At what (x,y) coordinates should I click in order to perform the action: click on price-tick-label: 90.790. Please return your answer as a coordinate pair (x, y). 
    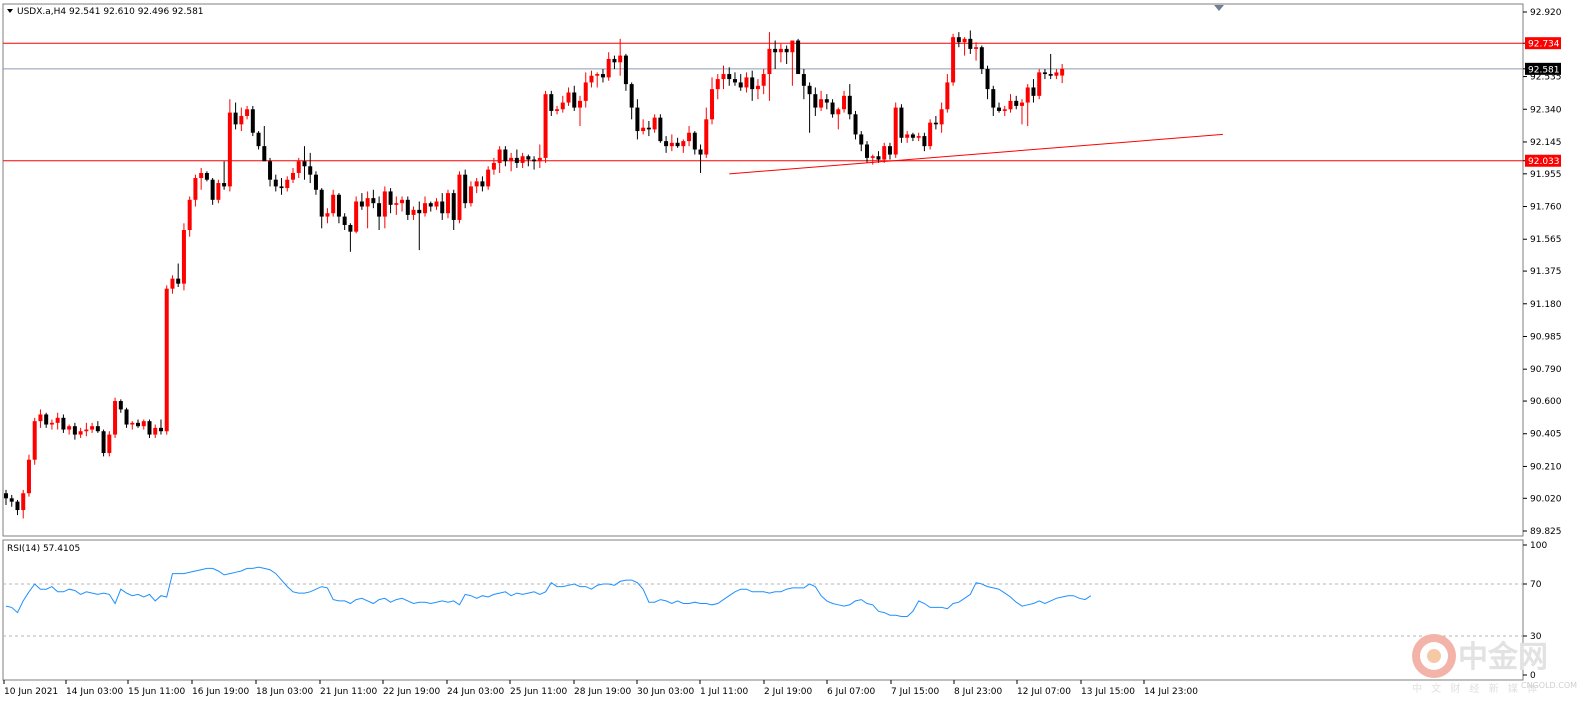
    Looking at the image, I should click on (1546, 370).